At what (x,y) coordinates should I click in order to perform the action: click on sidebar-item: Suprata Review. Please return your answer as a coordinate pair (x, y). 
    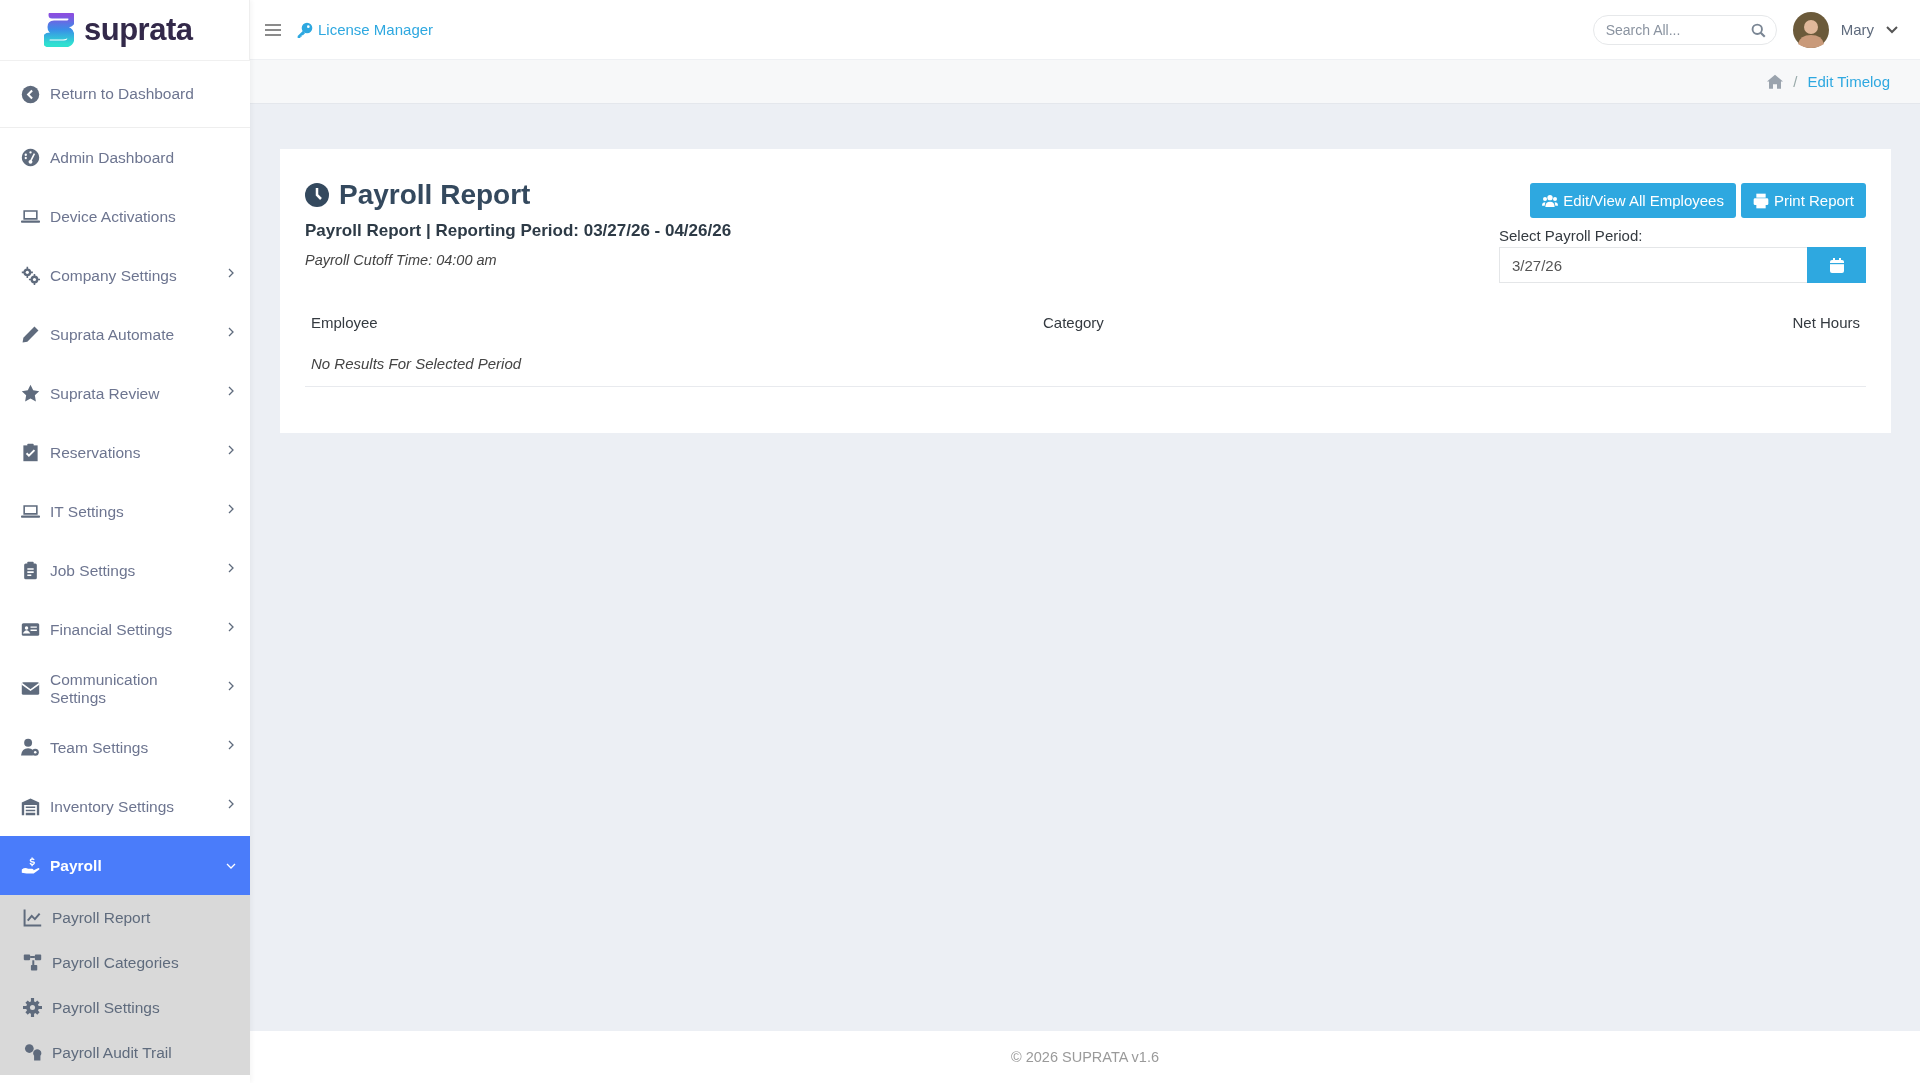
    Looking at the image, I should click on (125, 393).